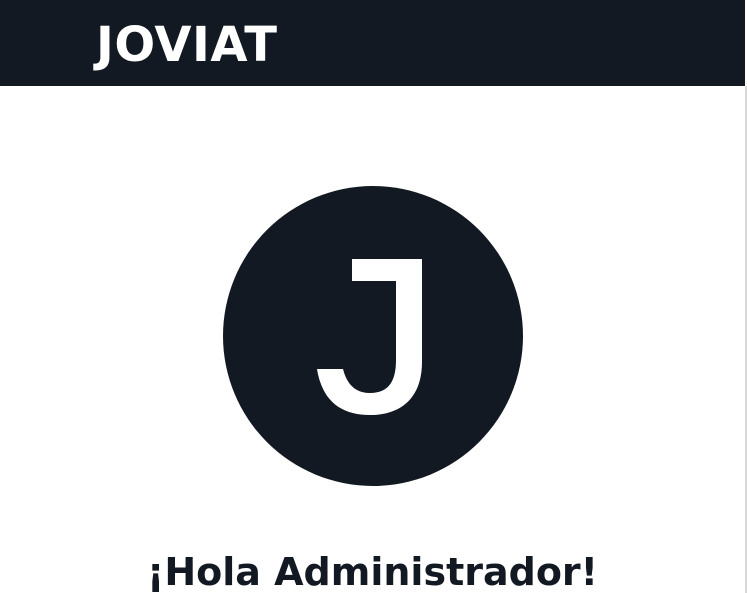  What do you see at coordinates (367, 333) in the screenshot?
I see `avatar-initial-glyph: J` at bounding box center [367, 333].